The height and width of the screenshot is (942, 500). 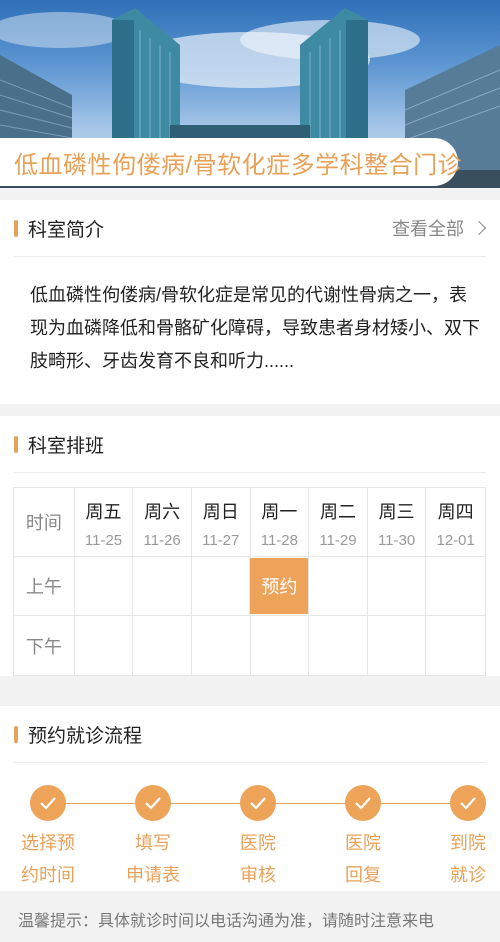 I want to click on afternoon-row: 下午, so click(x=249, y=645).